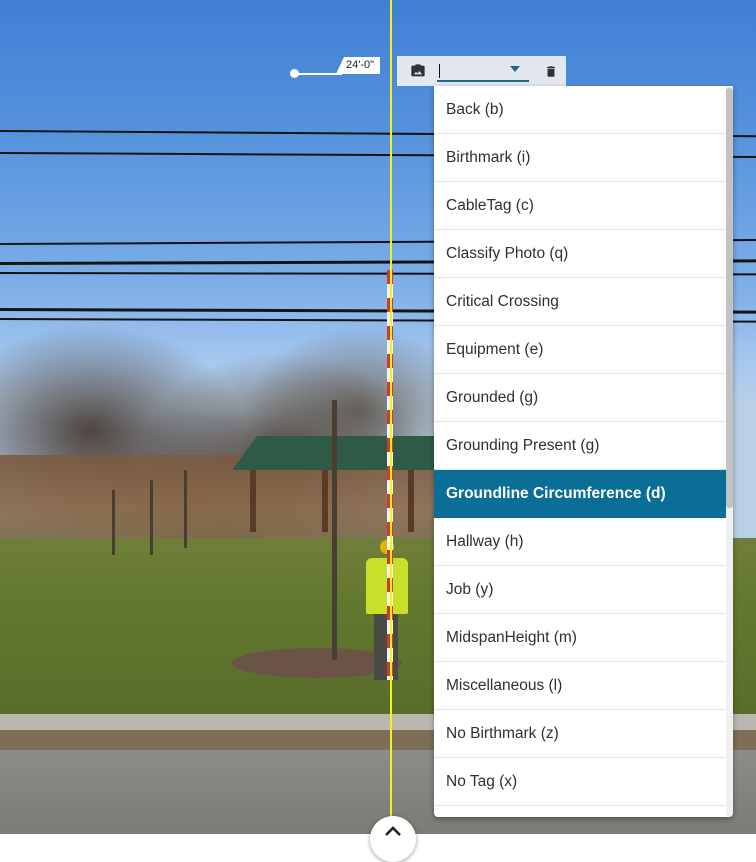 This screenshot has height=862, width=756. Describe the element at coordinates (580, 350) in the screenshot. I see `dropdown-option-equipment: Equipment (e)` at that location.